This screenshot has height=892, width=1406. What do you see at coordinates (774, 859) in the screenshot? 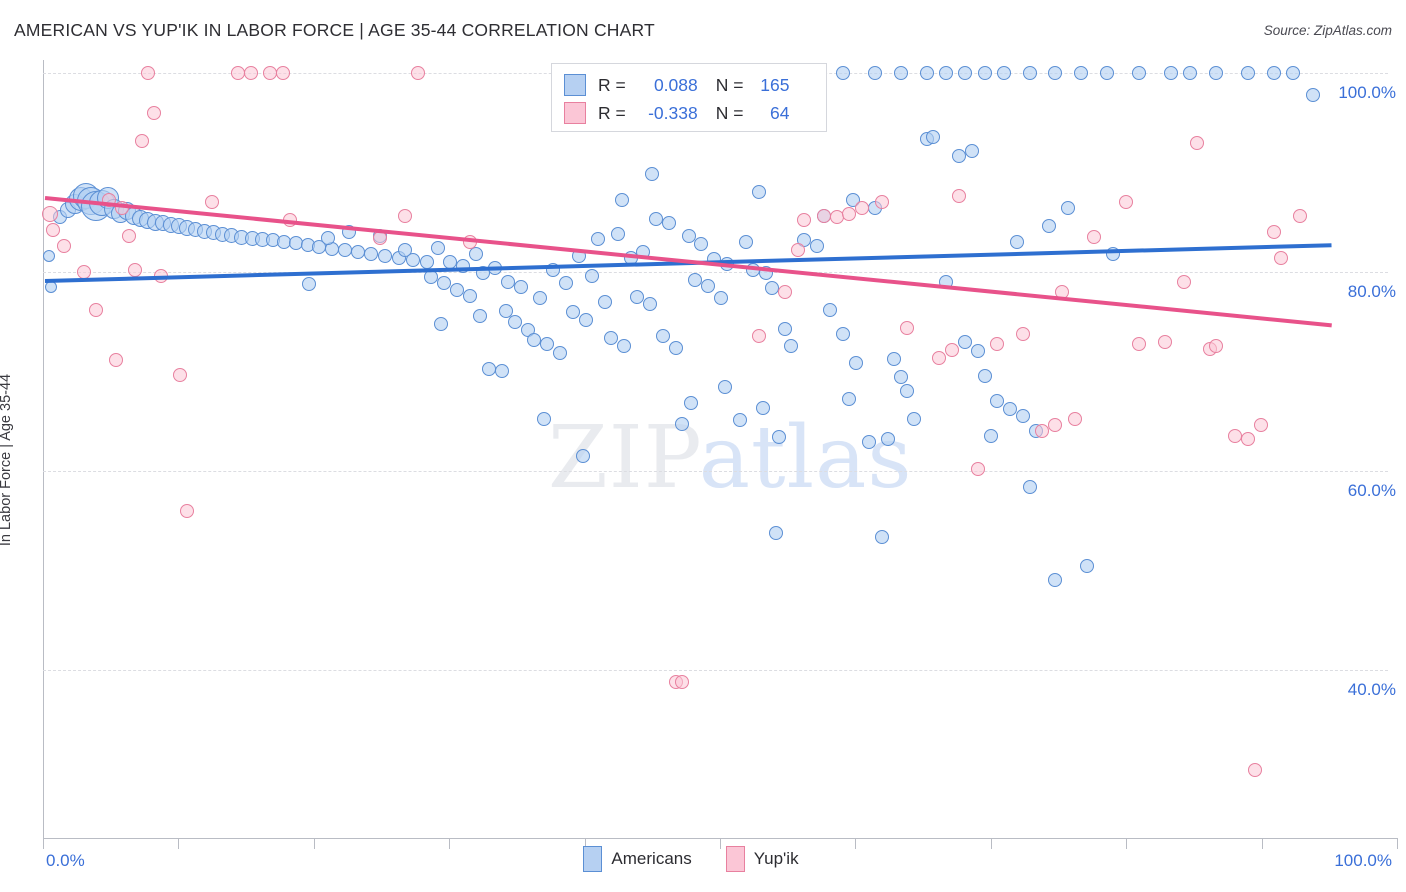
I see `legend-item-yupik: Yup'ik` at bounding box center [774, 859].